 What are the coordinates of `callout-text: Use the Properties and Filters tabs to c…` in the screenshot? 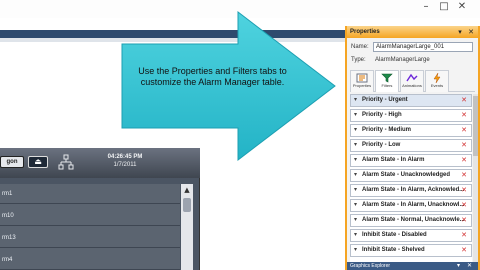 It's located at (212, 76).